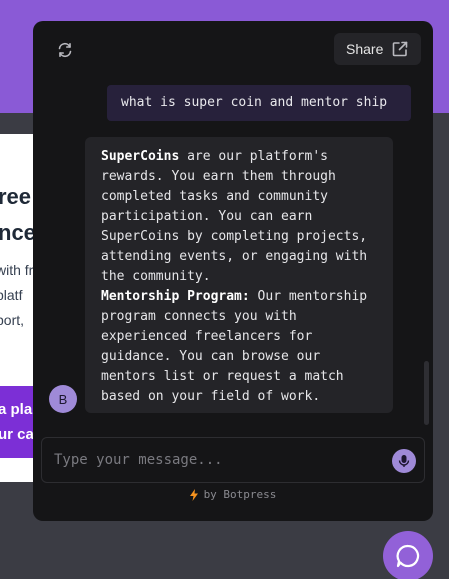 This screenshot has height=579, width=449. I want to click on chat-bubble-icon, so click(408, 556).